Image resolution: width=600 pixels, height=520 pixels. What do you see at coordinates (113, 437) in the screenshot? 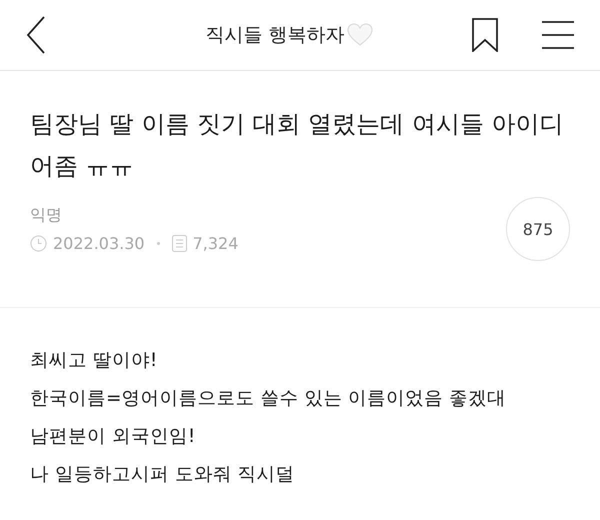
I see `body-line: 남편분이 외국인임!` at bounding box center [113, 437].